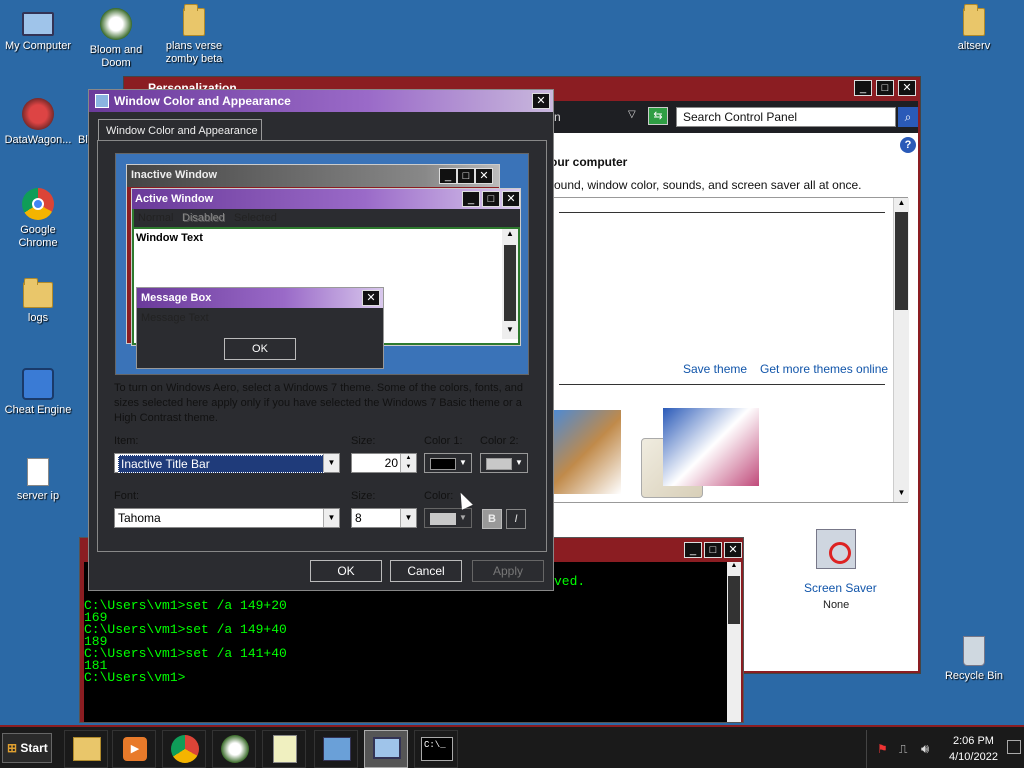 This screenshot has height=768, width=1024. Describe the element at coordinates (386, 749) in the screenshot. I see `taskbar-display` at that location.